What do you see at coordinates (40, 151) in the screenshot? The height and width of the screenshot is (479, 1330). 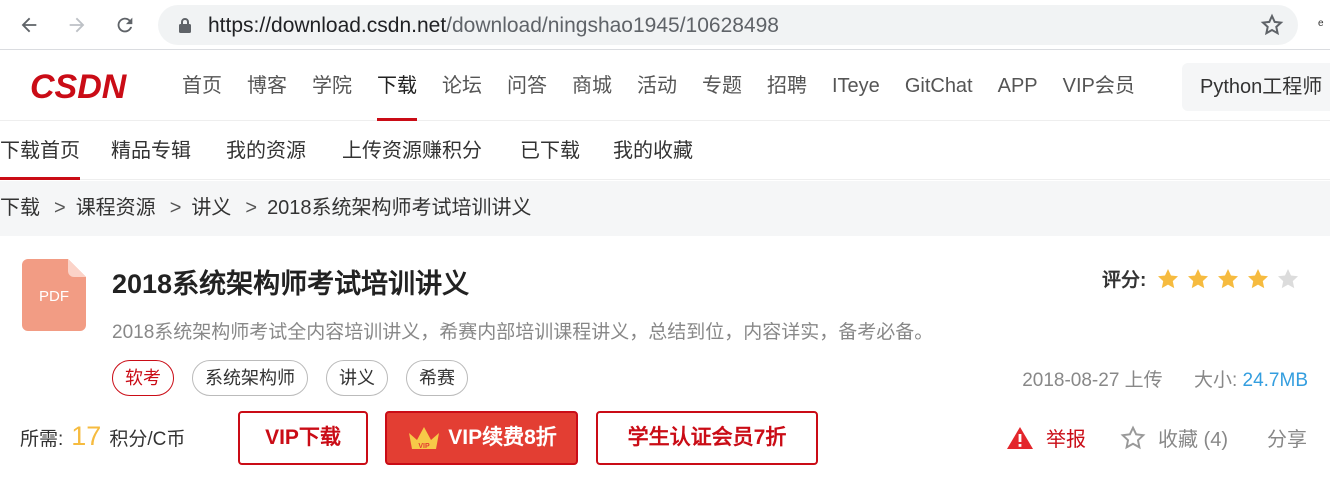 I see `subnav-download-home: 下载首页` at bounding box center [40, 151].